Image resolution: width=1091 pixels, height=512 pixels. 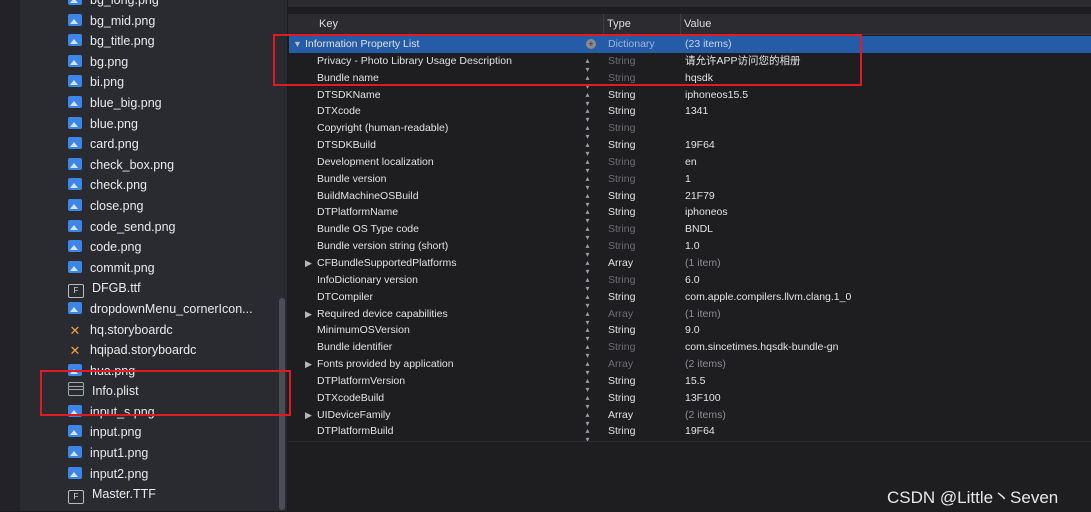 What do you see at coordinates (168, 268) in the screenshot?
I see `file-item: commit.png` at bounding box center [168, 268].